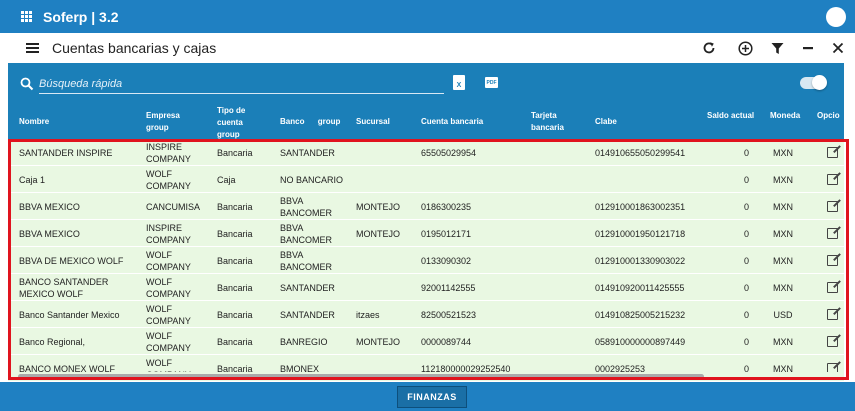 The width and height of the screenshot is (855, 411). What do you see at coordinates (27, 84) in the screenshot?
I see `search-icon` at bounding box center [27, 84].